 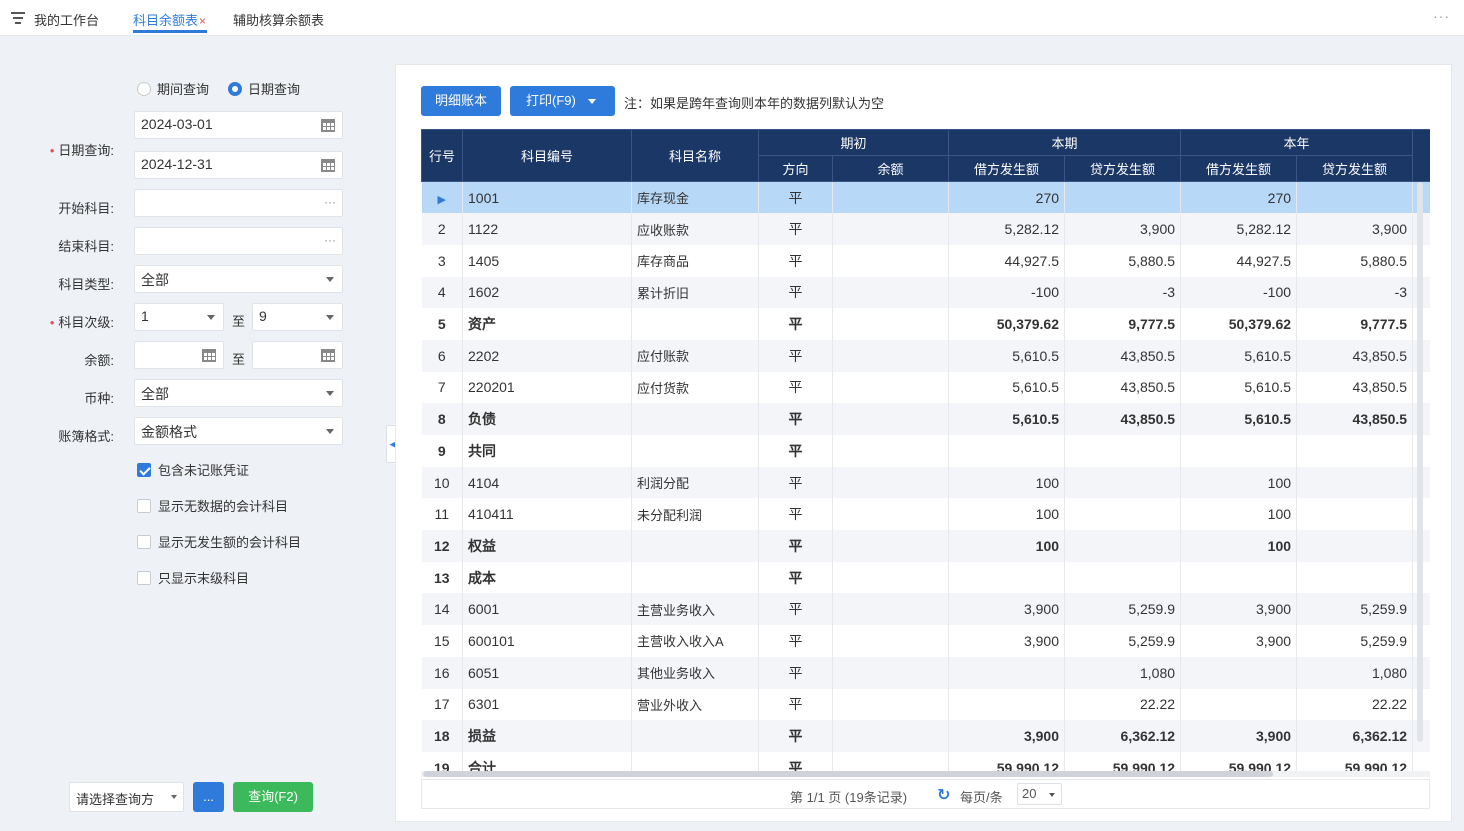 What do you see at coordinates (297, 317) in the screenshot?
I see `level-to-select: 9` at bounding box center [297, 317].